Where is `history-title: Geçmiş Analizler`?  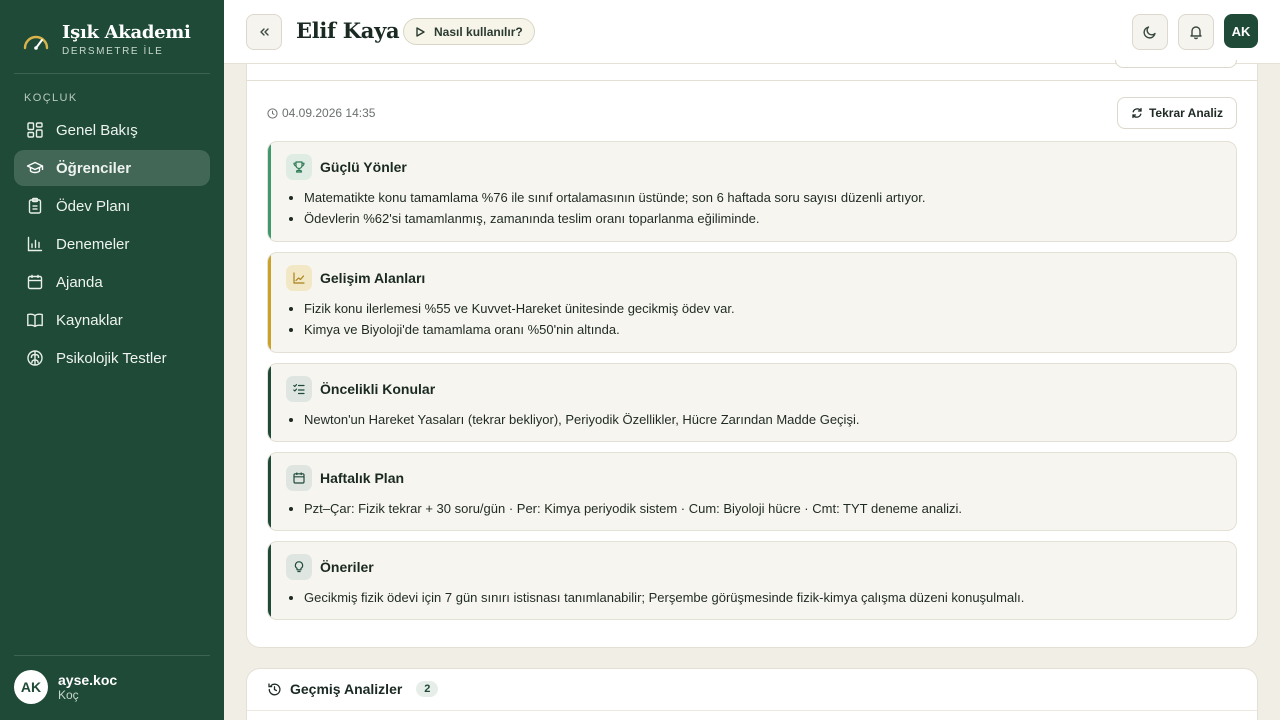 history-title: Geçmiş Analizler is located at coordinates (346, 689).